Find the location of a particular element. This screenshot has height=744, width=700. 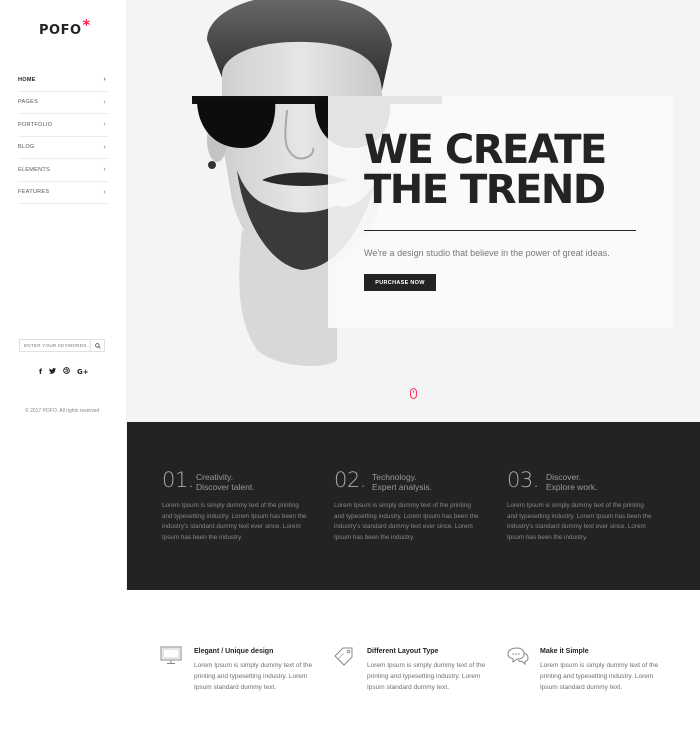

process-titles: Creativity. Discover talent. is located at coordinates (225, 482).